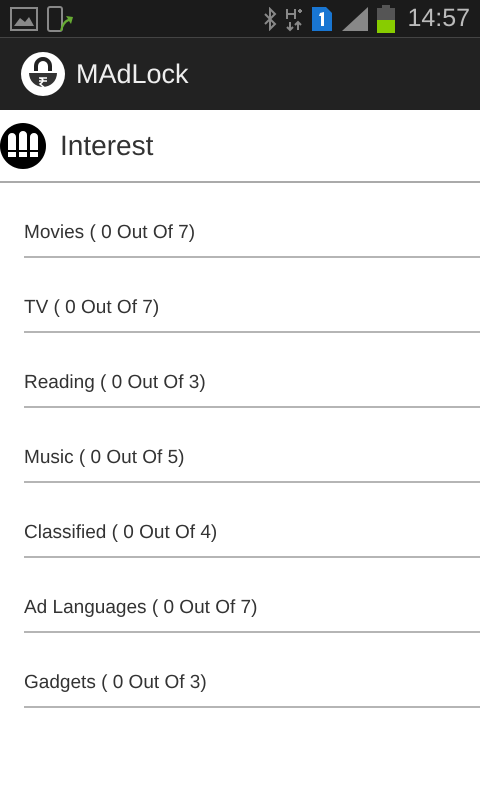 Image resolution: width=480 pixels, height=800 pixels. I want to click on bluetooth-icon, so click(270, 18).